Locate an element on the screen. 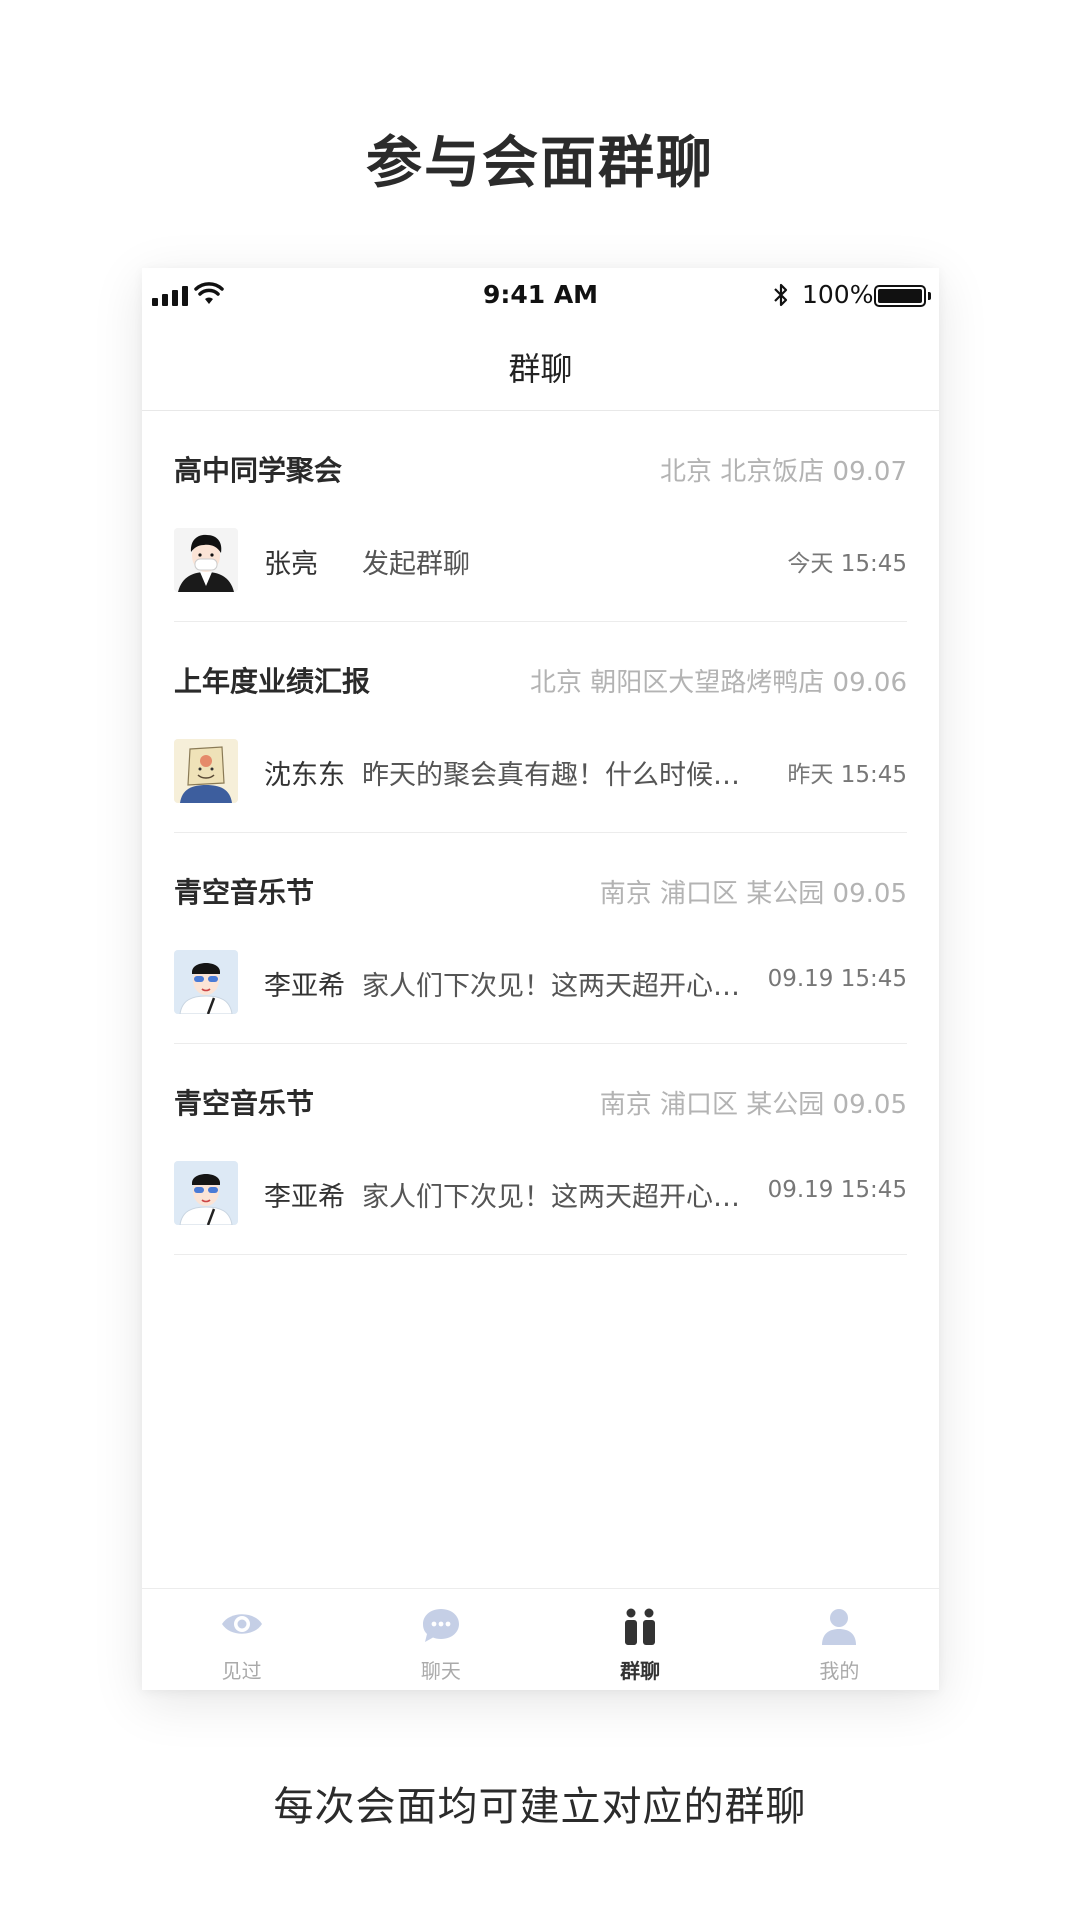  group-name: 高中同学聚会 is located at coordinates (258, 470).